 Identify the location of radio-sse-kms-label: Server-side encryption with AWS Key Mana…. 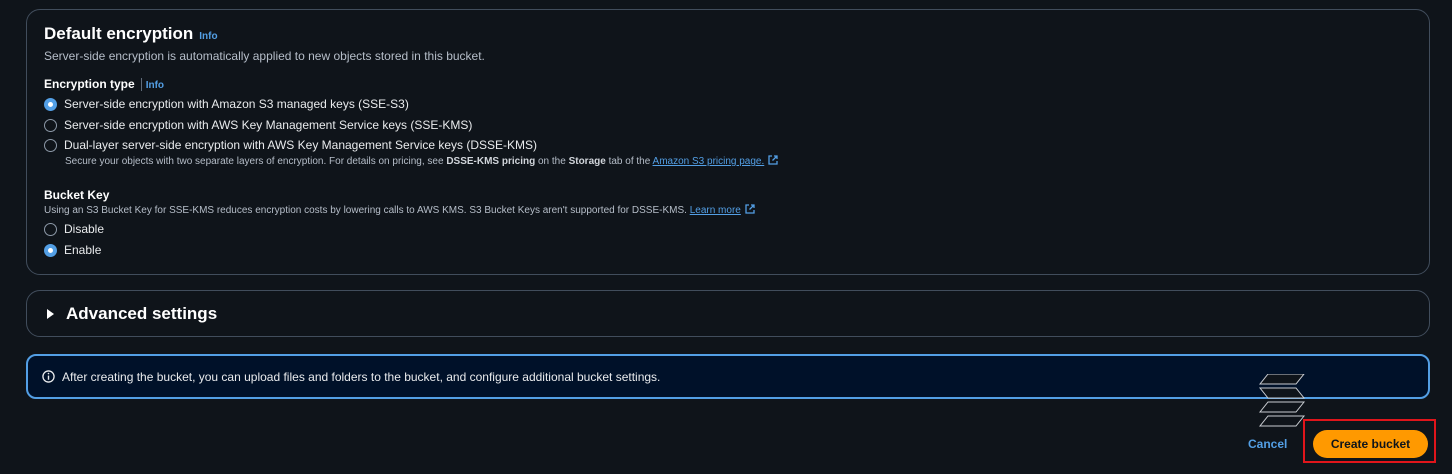
(268, 125).